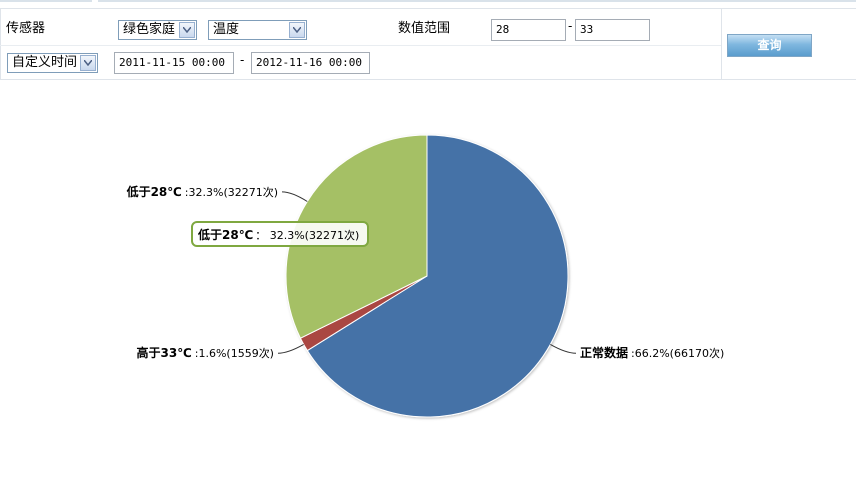 The image size is (856, 489). Describe the element at coordinates (477, 1) in the screenshot. I see `tab-line-right` at that location.